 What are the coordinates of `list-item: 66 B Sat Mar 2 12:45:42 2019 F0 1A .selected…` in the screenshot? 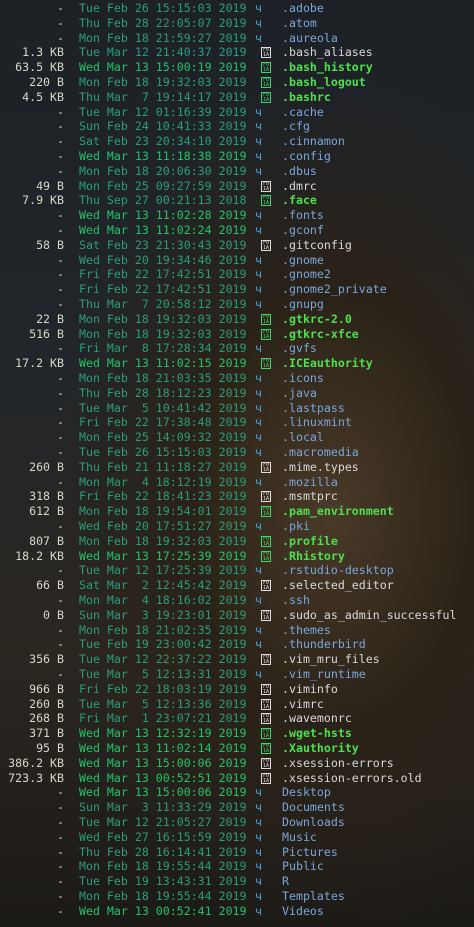 It's located at (237, 585).